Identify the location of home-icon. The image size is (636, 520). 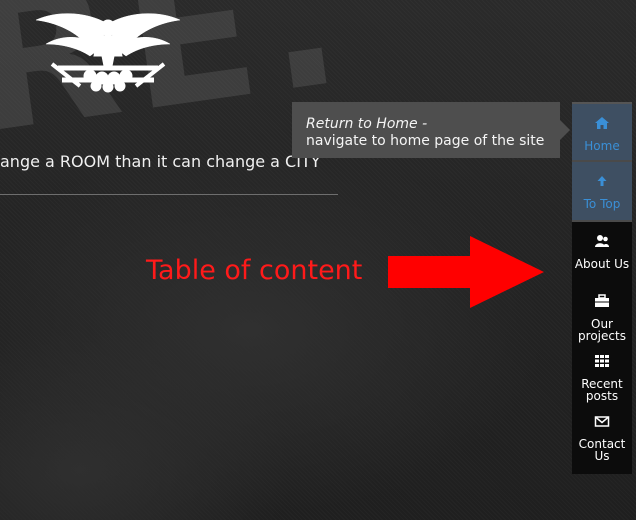
(602, 123).